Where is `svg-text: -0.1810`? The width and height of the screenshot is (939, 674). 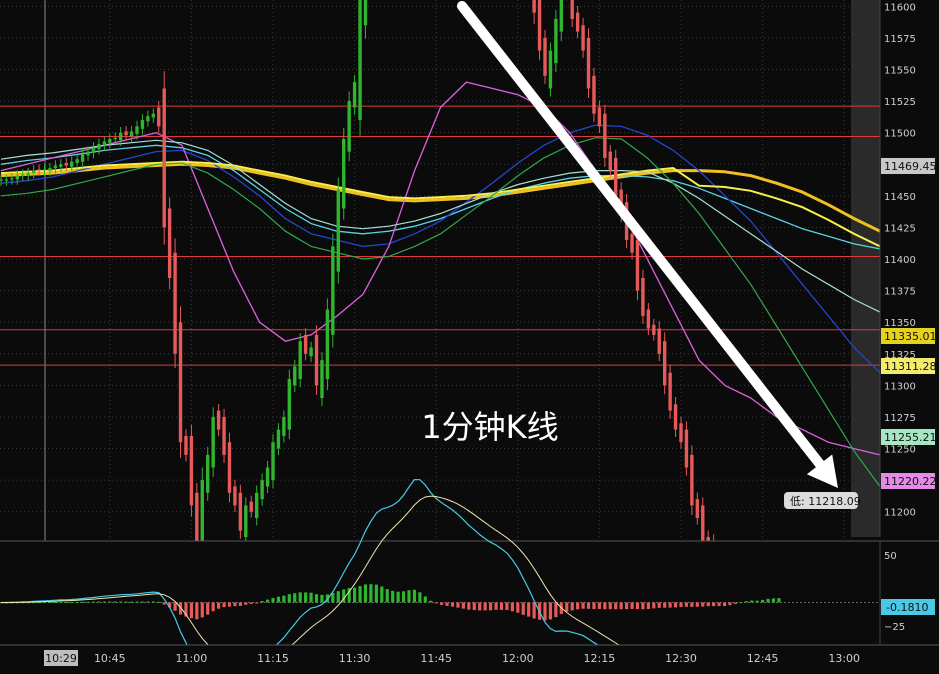 svg-text: -0.1810 is located at coordinates (907, 607).